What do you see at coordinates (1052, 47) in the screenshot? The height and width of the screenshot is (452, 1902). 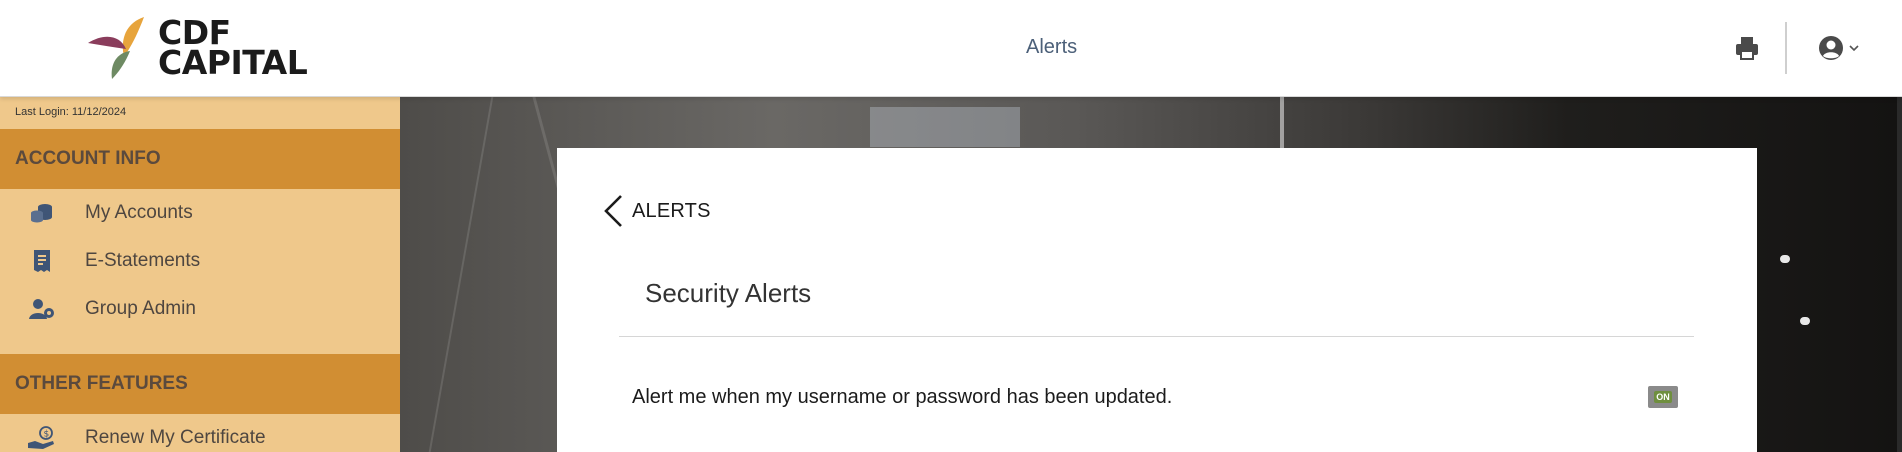 I see `page-title: Alerts` at bounding box center [1052, 47].